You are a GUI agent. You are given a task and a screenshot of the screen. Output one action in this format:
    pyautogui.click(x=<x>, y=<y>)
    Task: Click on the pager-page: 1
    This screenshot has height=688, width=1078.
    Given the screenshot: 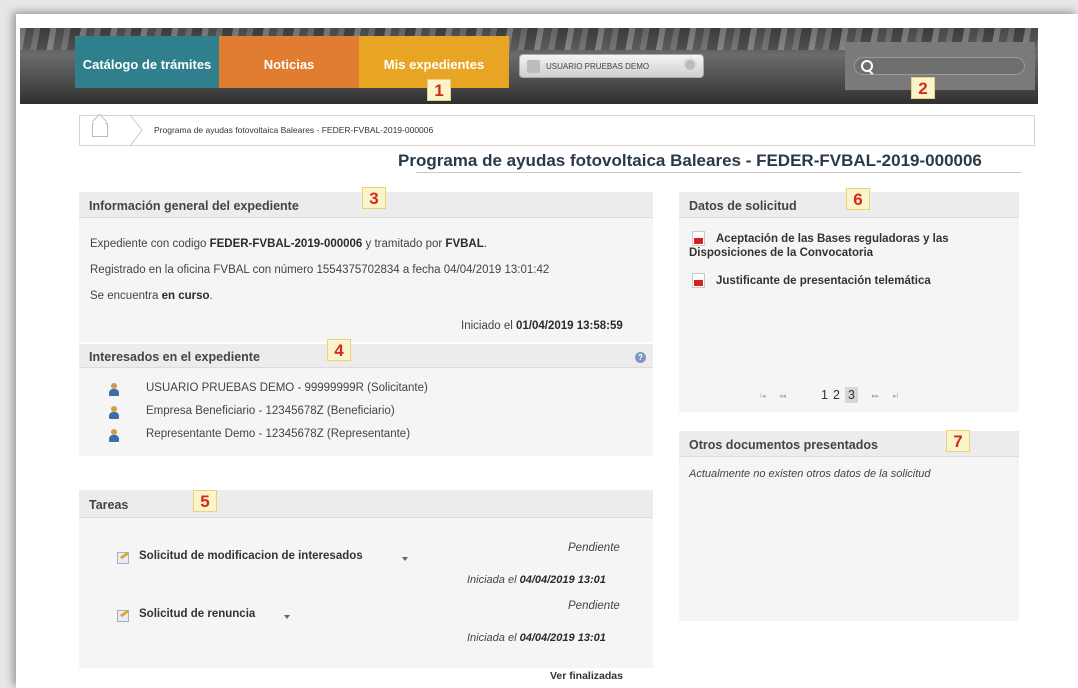 What is the action you would take?
    pyautogui.click(x=824, y=395)
    